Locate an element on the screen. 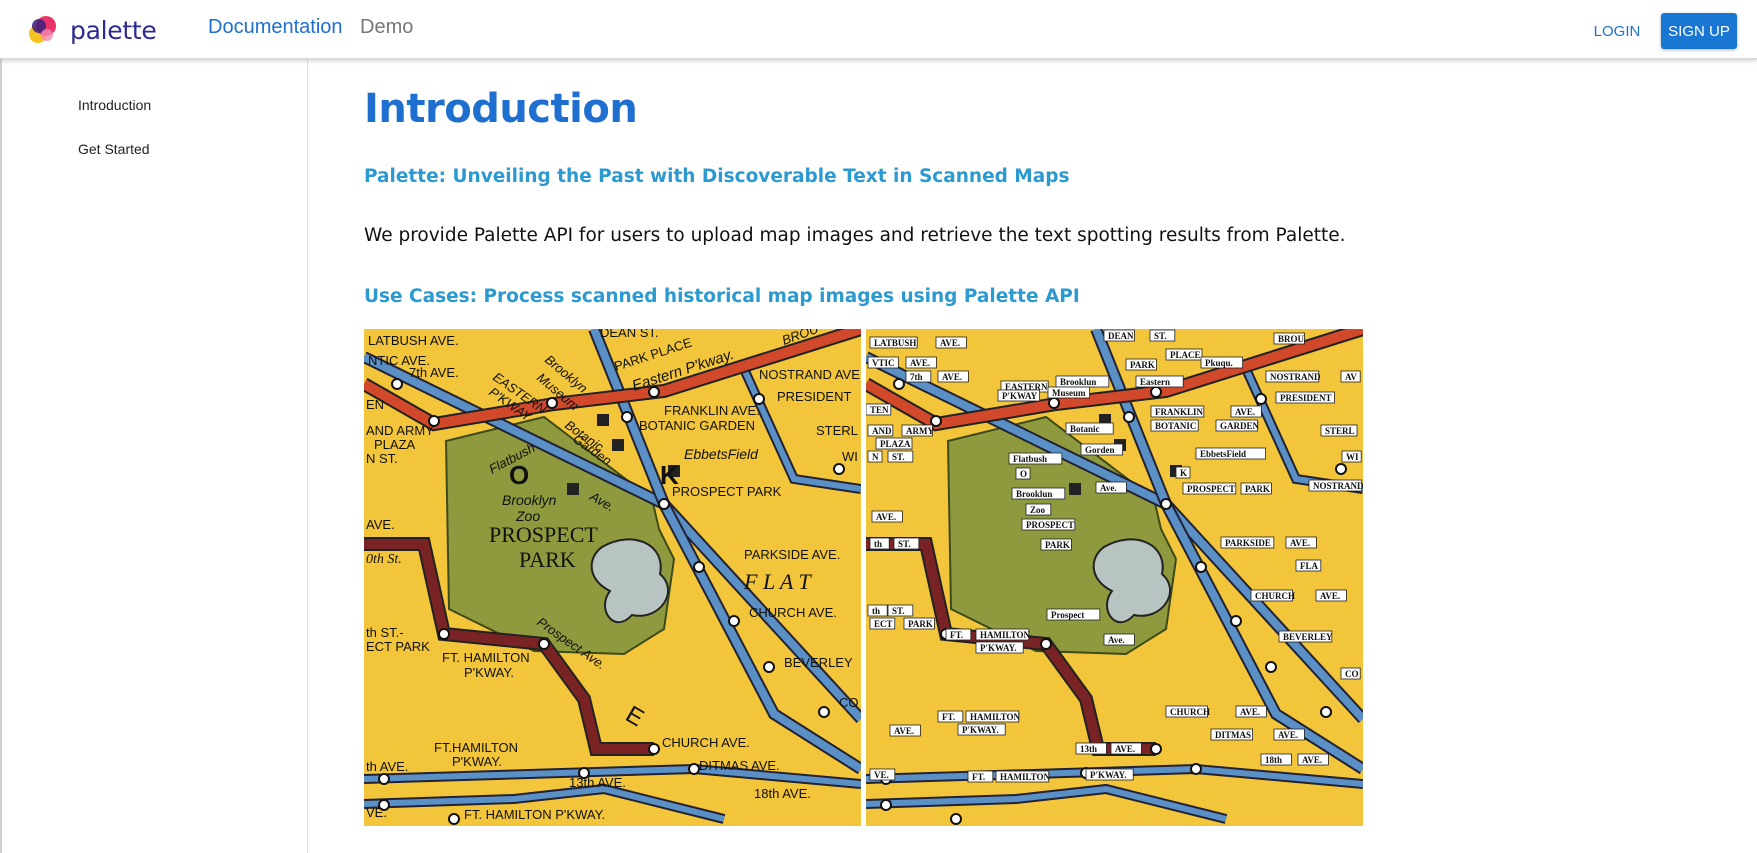  map-label: 18th AVE. is located at coordinates (782, 793).